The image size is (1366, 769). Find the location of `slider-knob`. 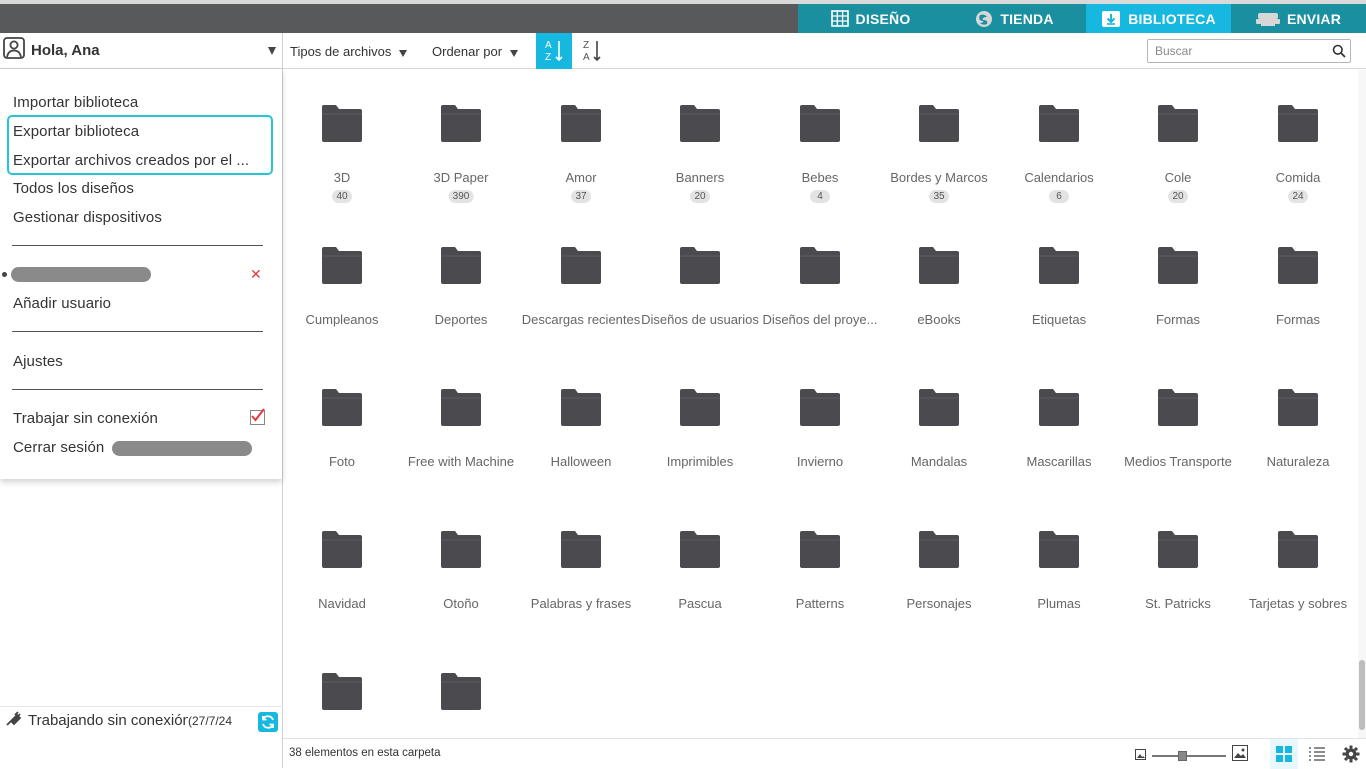

slider-knob is located at coordinates (1182, 755).